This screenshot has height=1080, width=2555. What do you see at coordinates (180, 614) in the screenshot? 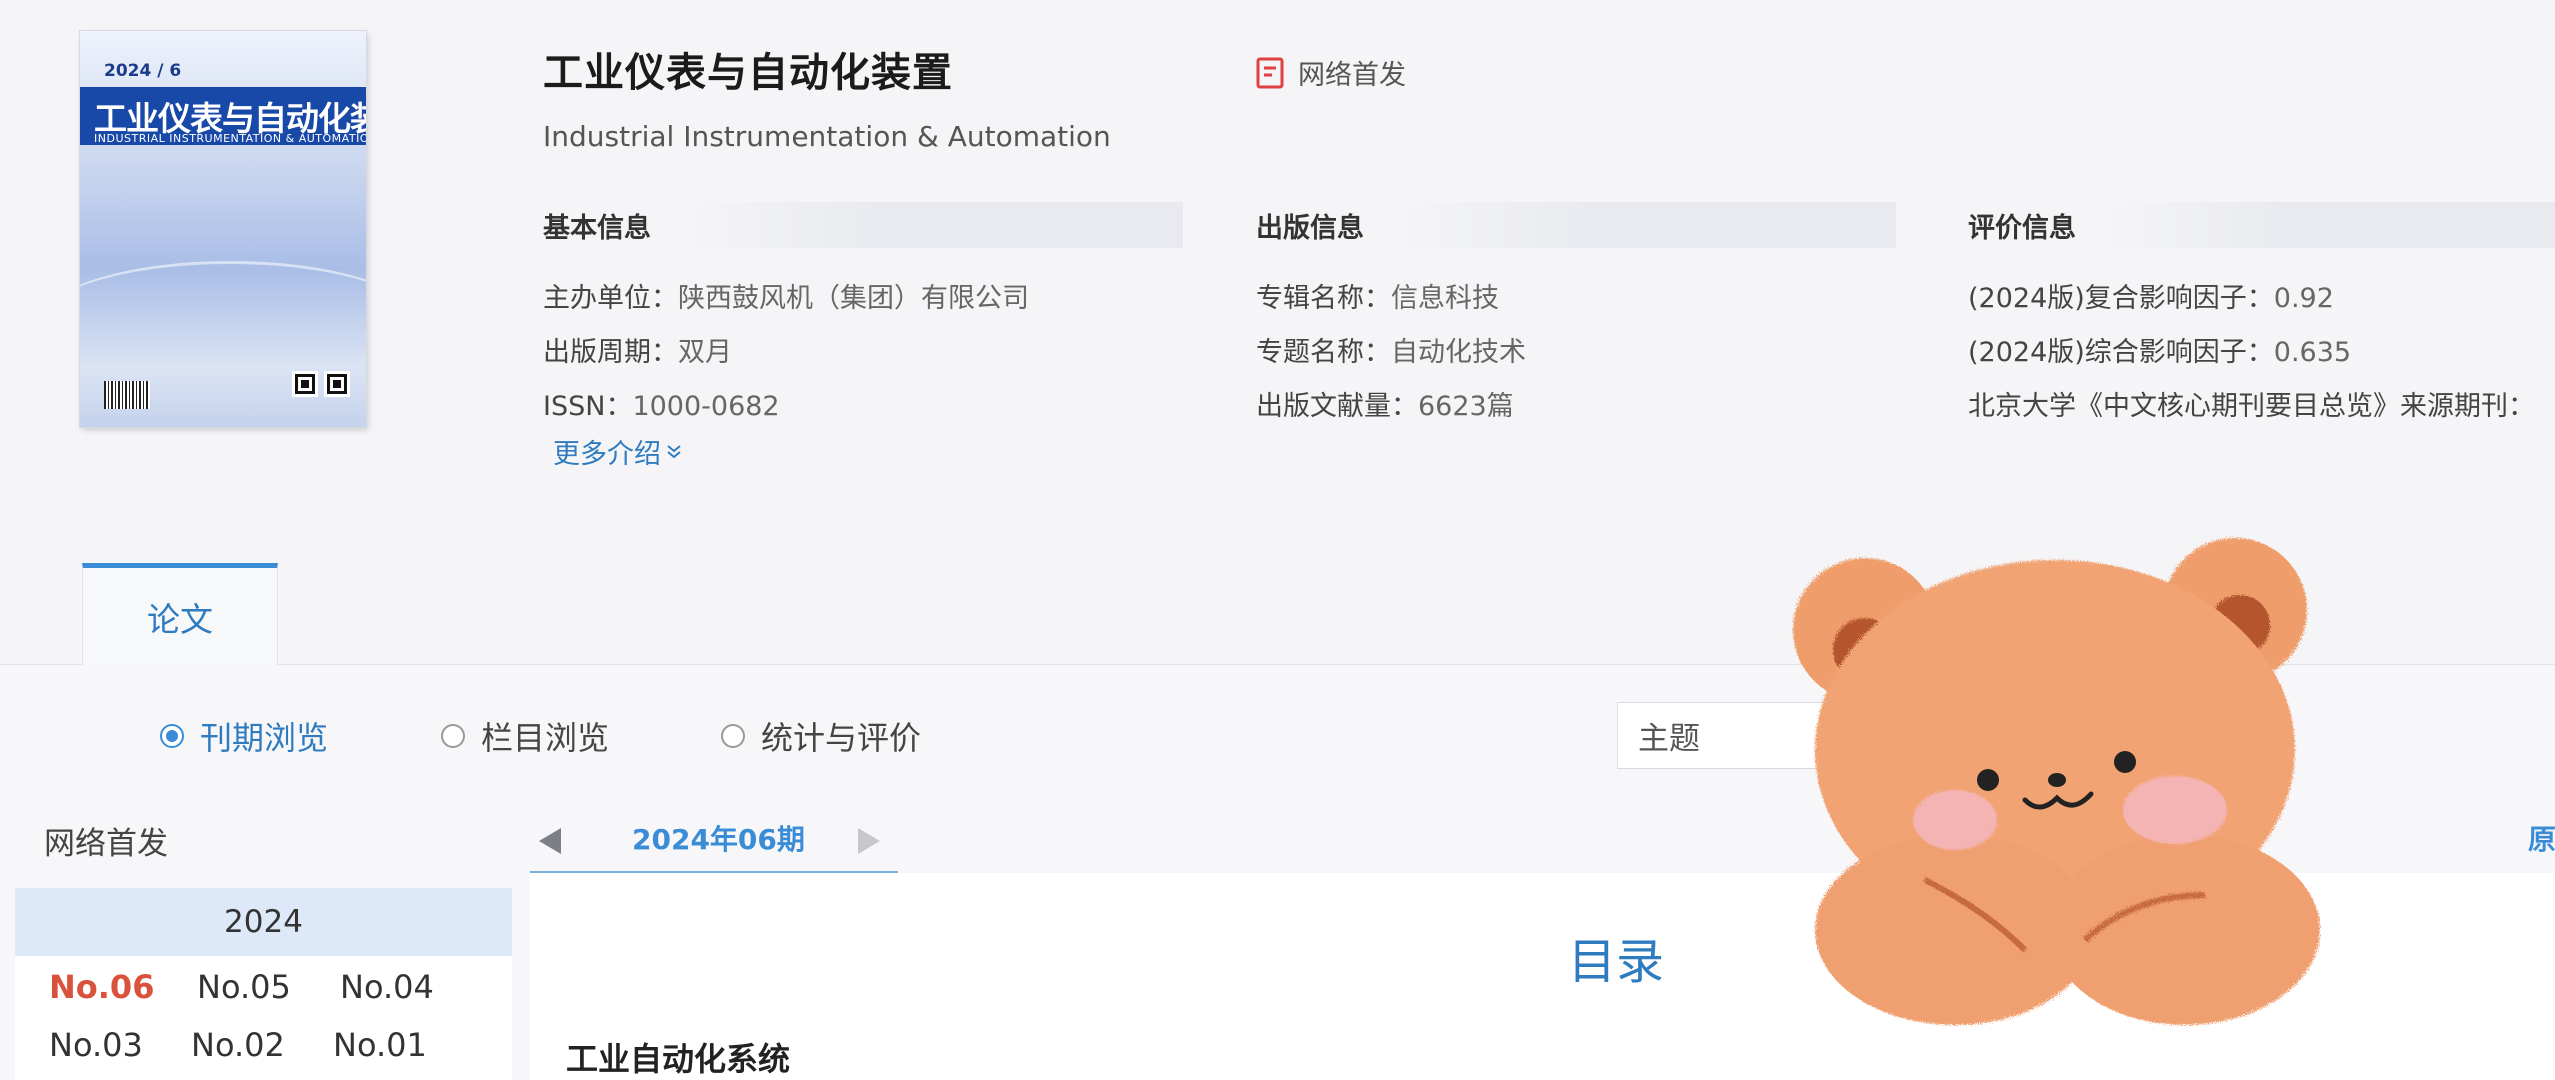
I see `tab-papers: 论文` at bounding box center [180, 614].